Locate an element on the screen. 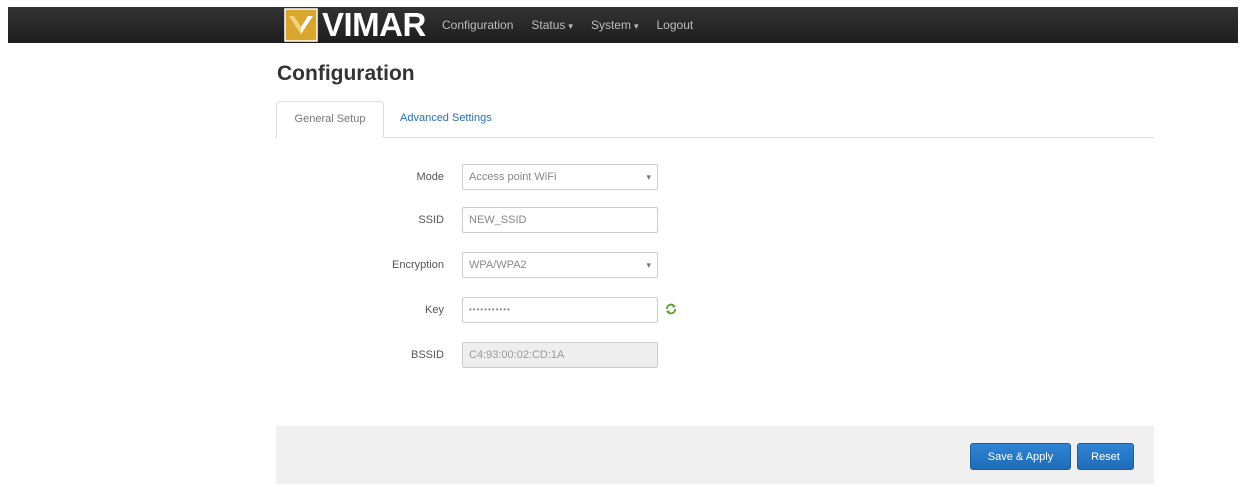 The image size is (1245, 487). reset-button: Reset is located at coordinates (1105, 456).